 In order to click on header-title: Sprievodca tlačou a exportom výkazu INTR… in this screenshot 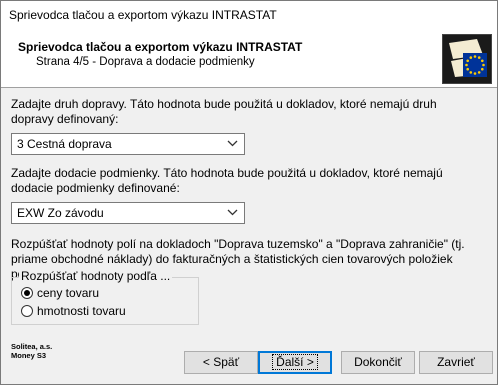, I will do `click(160, 47)`.